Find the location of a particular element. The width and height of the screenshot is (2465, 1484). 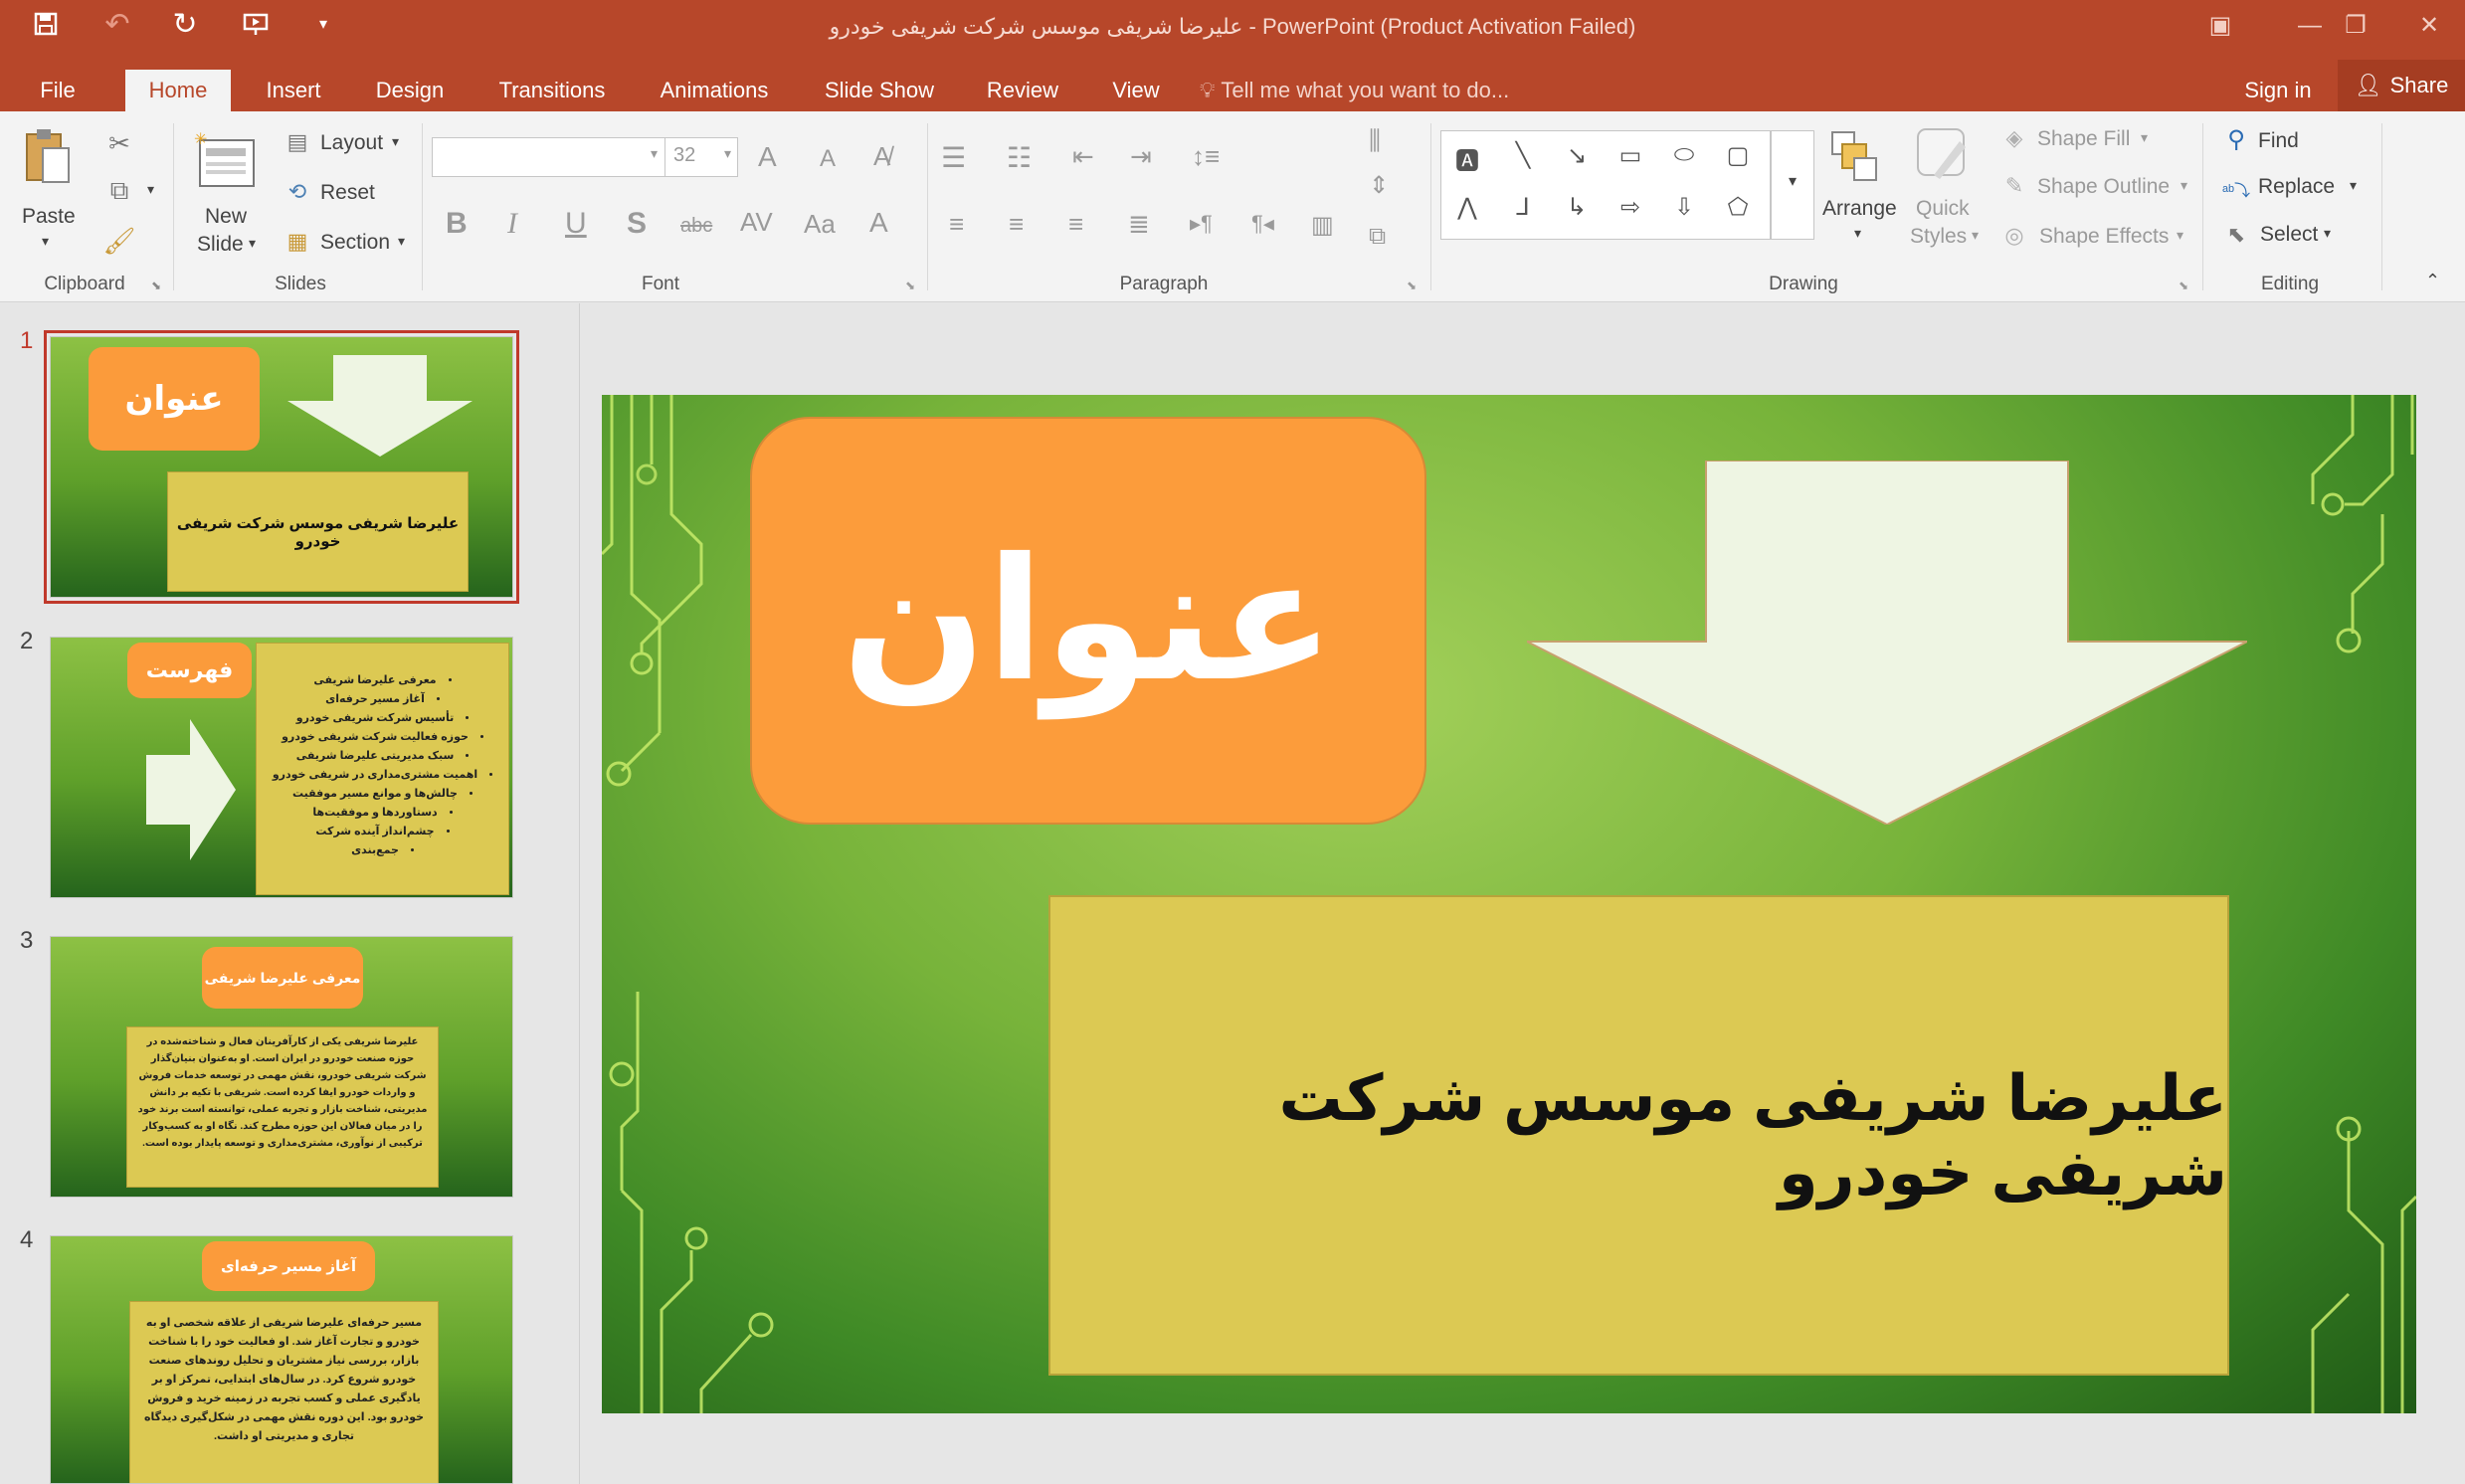

paragraph-launcher-icon: ⬊ is located at coordinates (1412, 285).